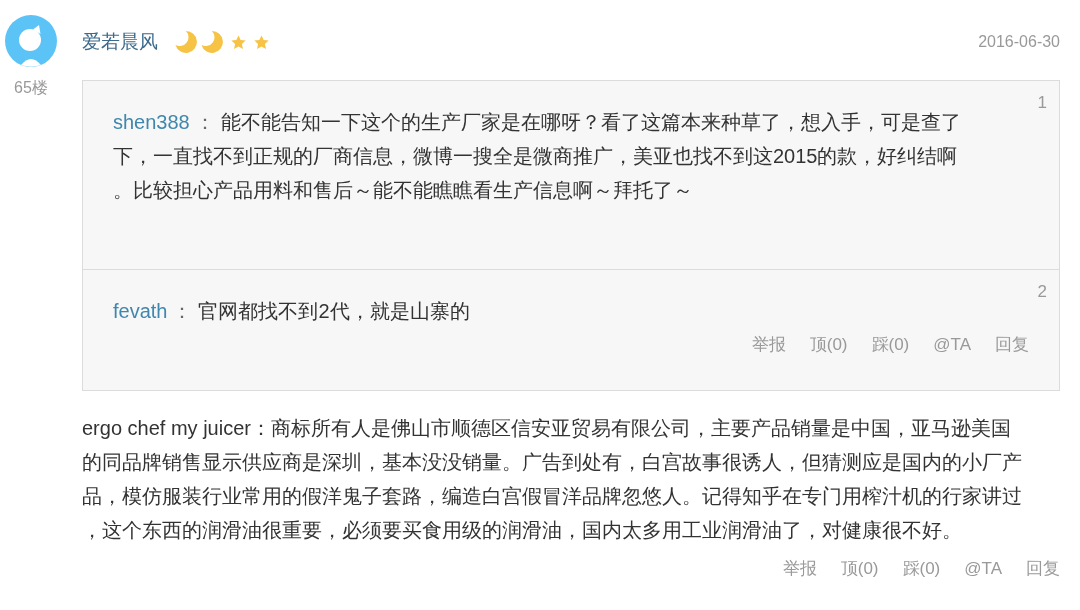 This screenshot has height=610, width=1080. Describe the element at coordinates (292, 311) in the screenshot. I see `quote-text: fevath ： 官网都找不到2代，就是山寨的` at that location.